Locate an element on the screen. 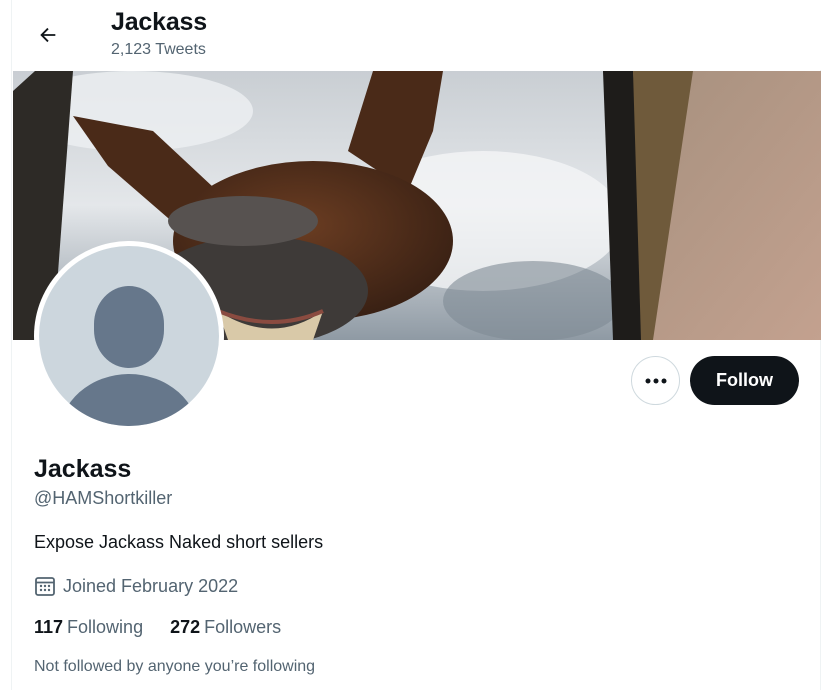 The height and width of the screenshot is (690, 823). header-title: Jackass is located at coordinates (159, 22).